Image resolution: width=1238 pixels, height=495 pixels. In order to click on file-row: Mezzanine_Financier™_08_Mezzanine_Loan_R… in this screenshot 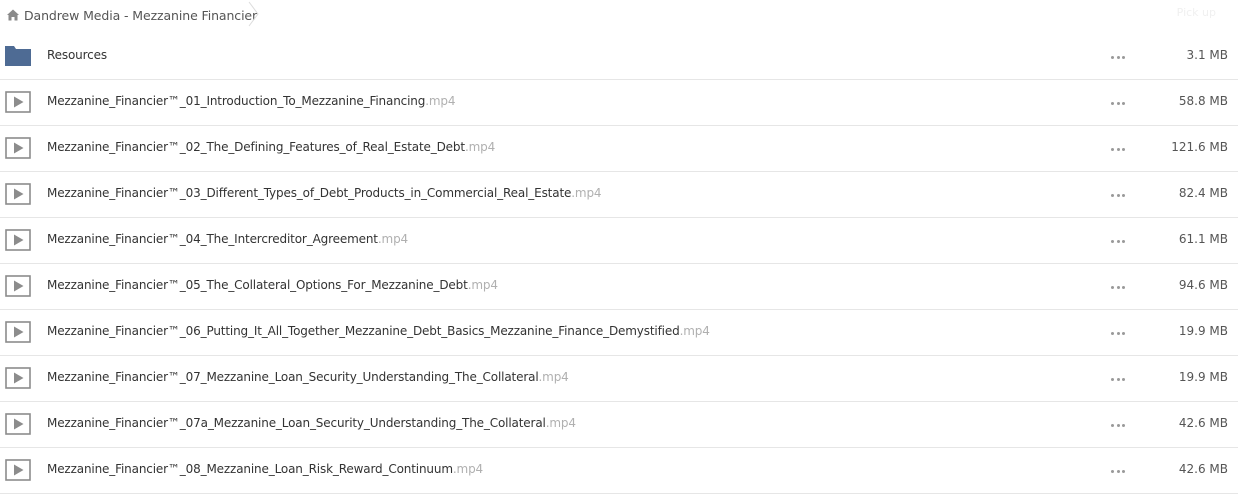, I will do `click(619, 471)`.